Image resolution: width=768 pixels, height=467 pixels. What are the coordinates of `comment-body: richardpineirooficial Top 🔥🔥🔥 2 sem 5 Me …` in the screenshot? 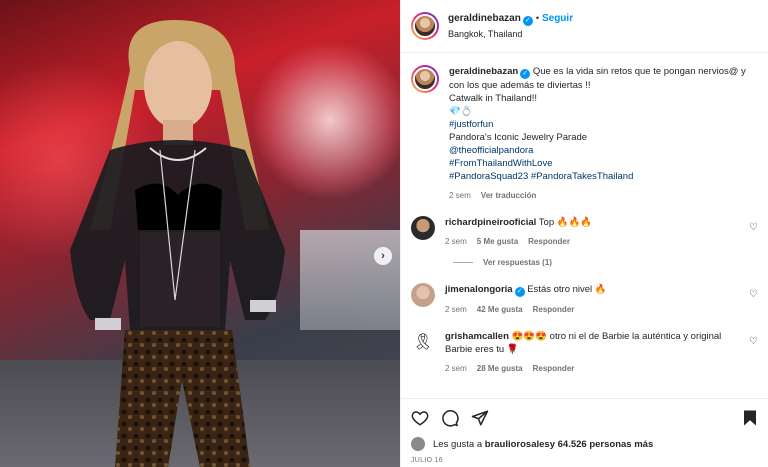 It's located at (594, 232).